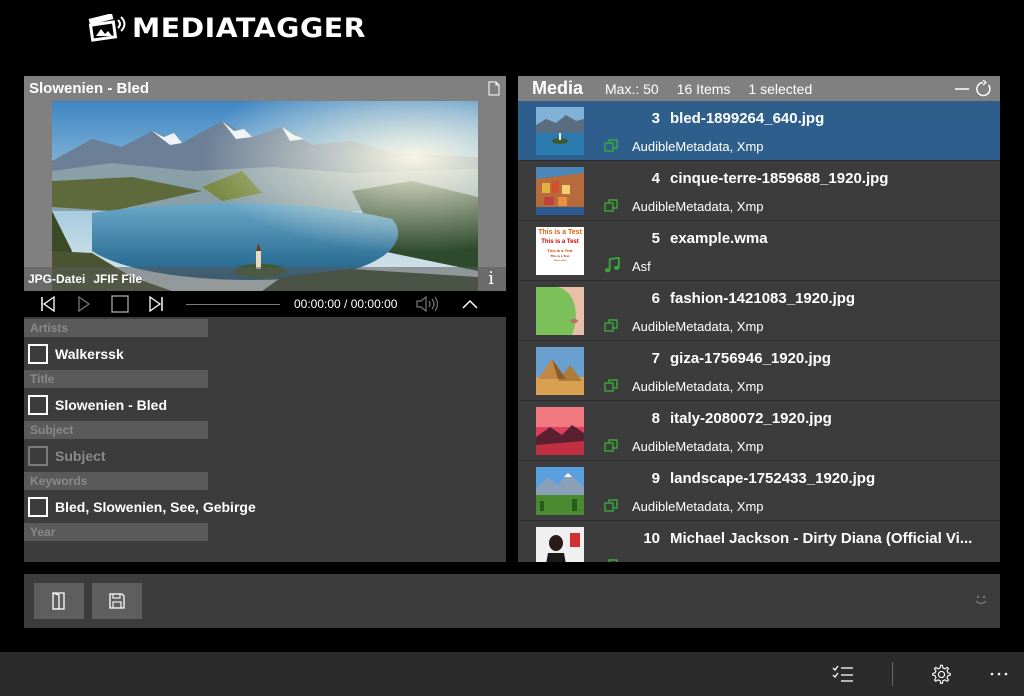 The height and width of the screenshot is (696, 1024). What do you see at coordinates (560, 255) in the screenshot?
I see `thumb-text-4: This is a Test` at bounding box center [560, 255].